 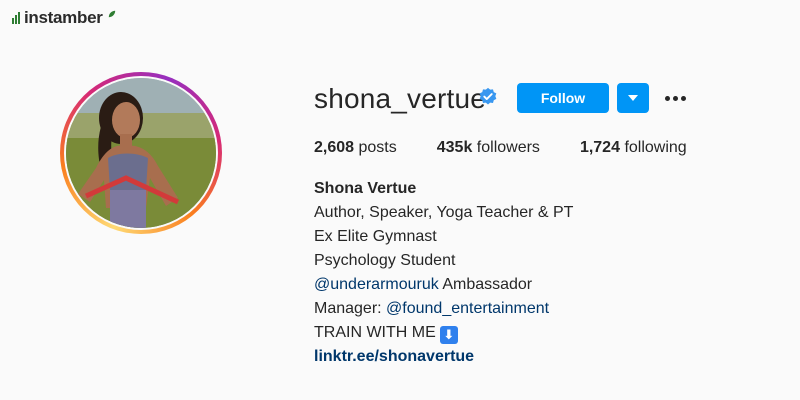 I want to click on posts-count: 2,608 posts, so click(x=355, y=147).